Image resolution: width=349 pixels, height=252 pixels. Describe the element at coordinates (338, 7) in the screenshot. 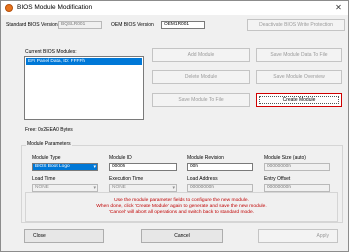

I see `close-icon: ✕` at that location.